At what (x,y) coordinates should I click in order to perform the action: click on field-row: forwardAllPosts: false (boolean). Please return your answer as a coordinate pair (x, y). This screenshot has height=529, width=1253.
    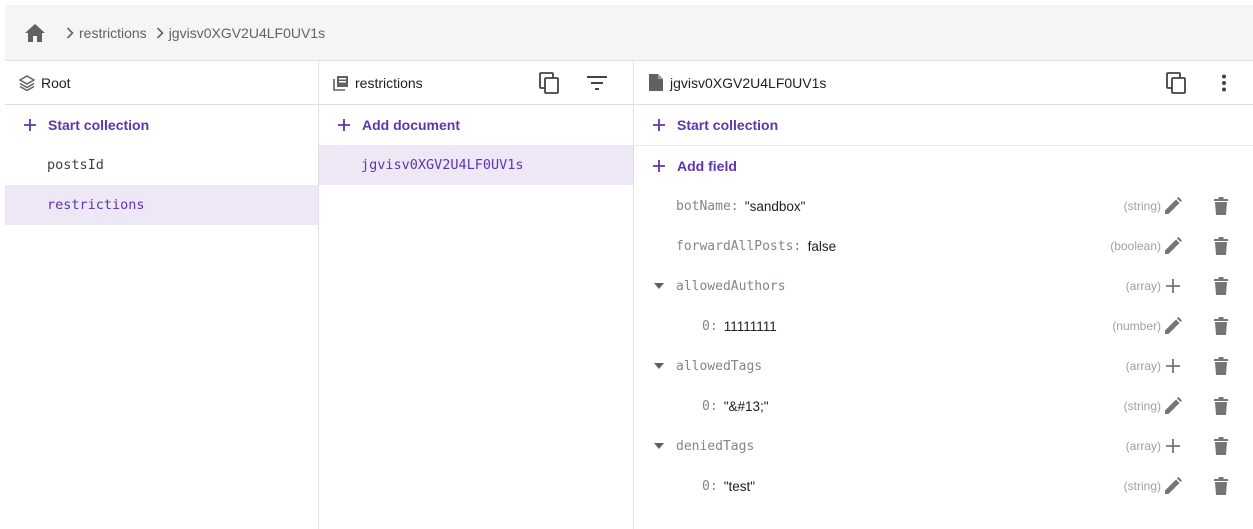
    Looking at the image, I should click on (943, 246).